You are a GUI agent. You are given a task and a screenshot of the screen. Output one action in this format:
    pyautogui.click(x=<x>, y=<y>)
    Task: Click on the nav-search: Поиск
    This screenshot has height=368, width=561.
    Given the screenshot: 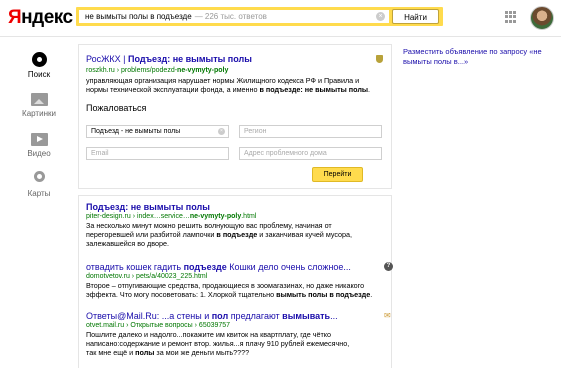 What is the action you would take?
    pyautogui.click(x=39, y=65)
    